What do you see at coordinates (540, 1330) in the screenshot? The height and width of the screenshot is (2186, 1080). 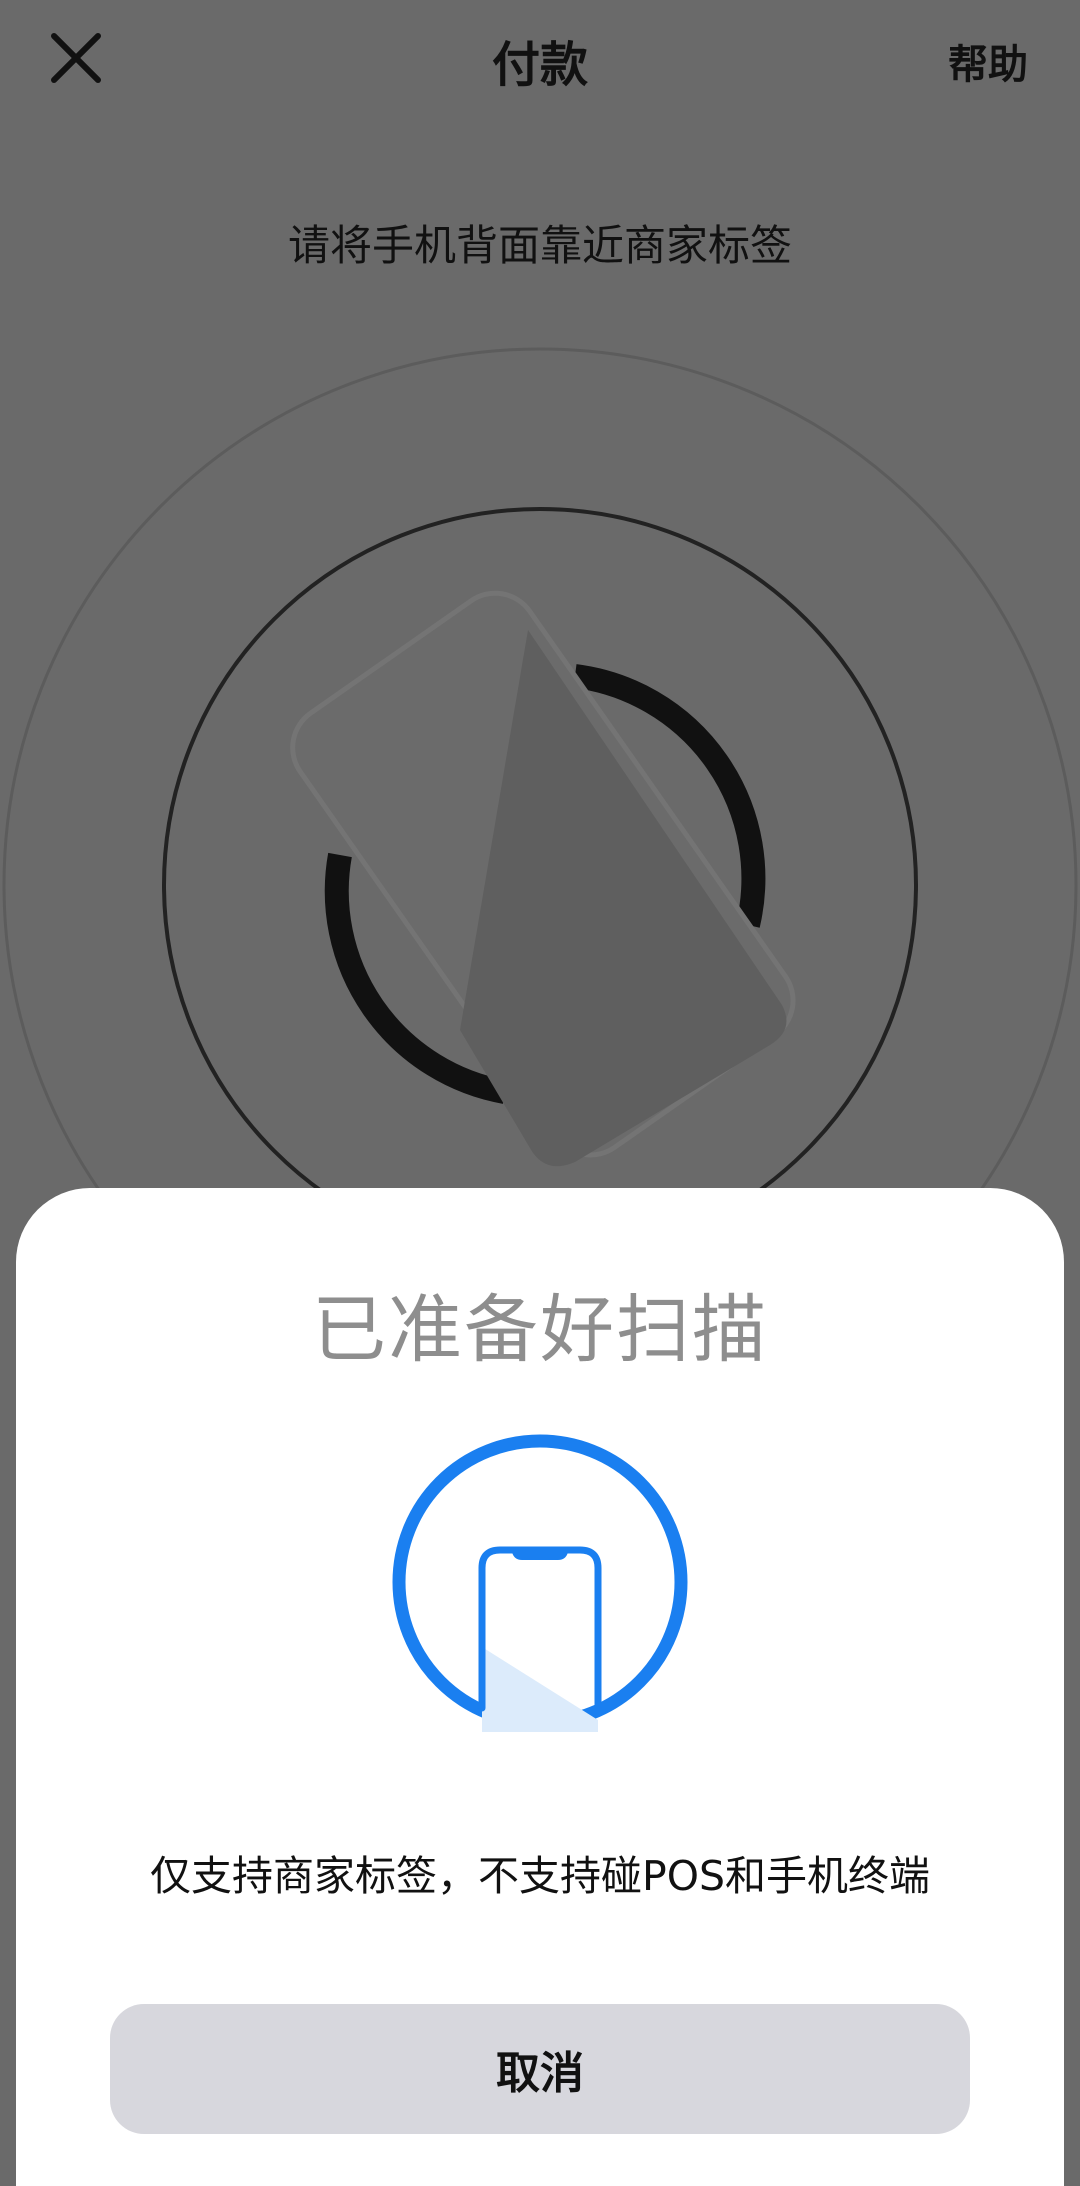 I see `sheet-title: 已准备好扫描` at bounding box center [540, 1330].